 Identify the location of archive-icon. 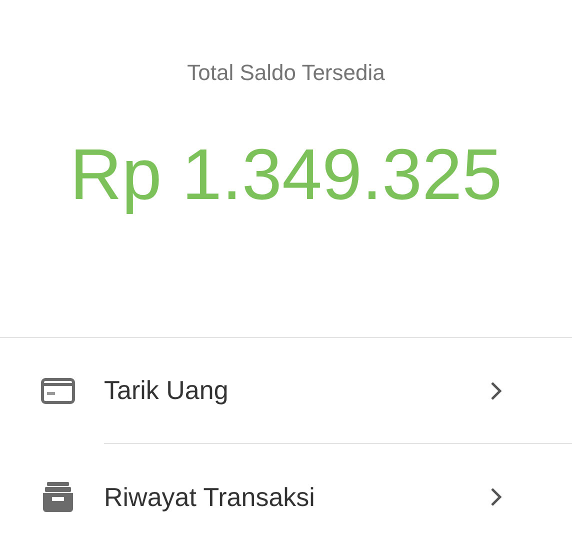
(58, 497).